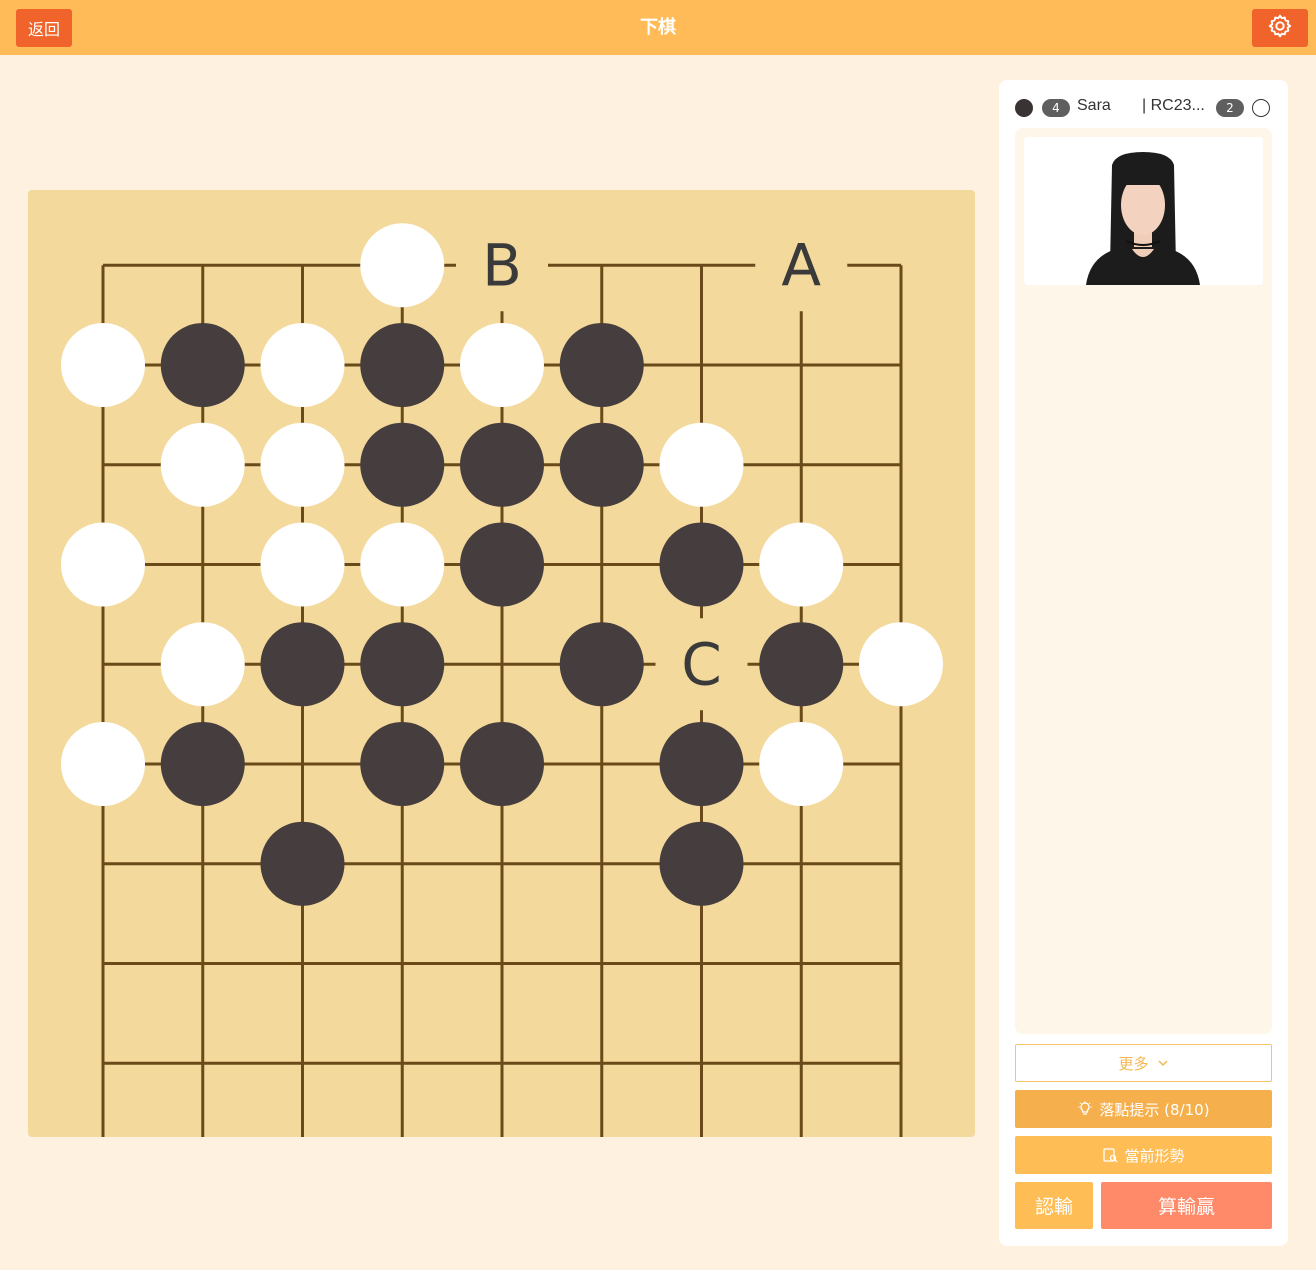 The image size is (1316, 1270). I want to click on situation-button: 當前形勢, so click(1143, 1155).